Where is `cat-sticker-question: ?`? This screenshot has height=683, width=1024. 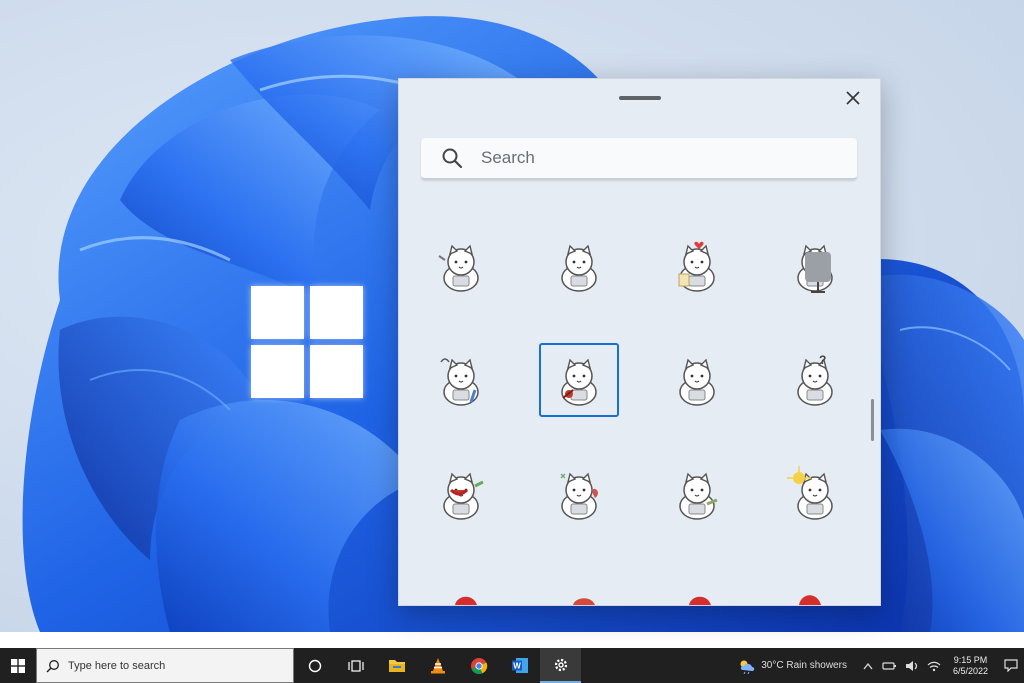 cat-sticker-question: ? is located at coordinates (815, 380).